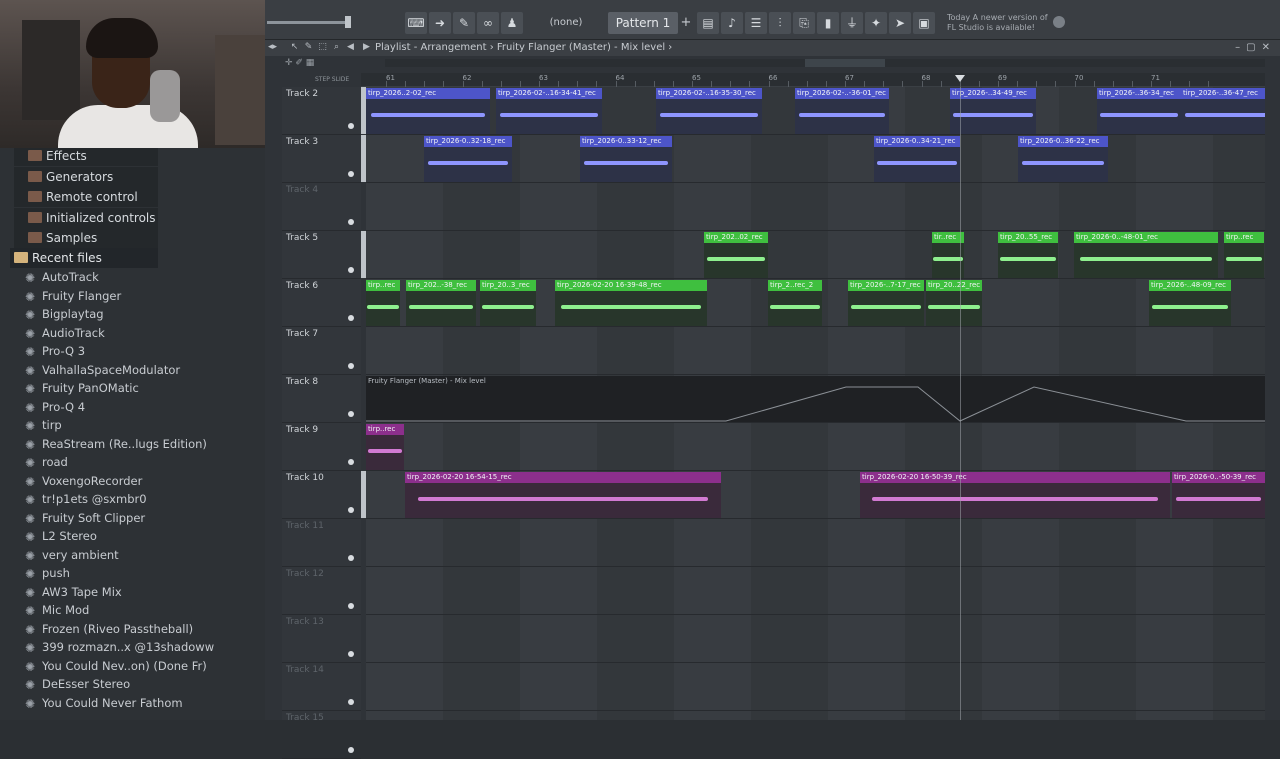 The image size is (1280, 759). Describe the element at coordinates (108, 629) in the screenshot. I see `recent-file-item: ✺ Frozen (Riveo Passtheball)` at that location.